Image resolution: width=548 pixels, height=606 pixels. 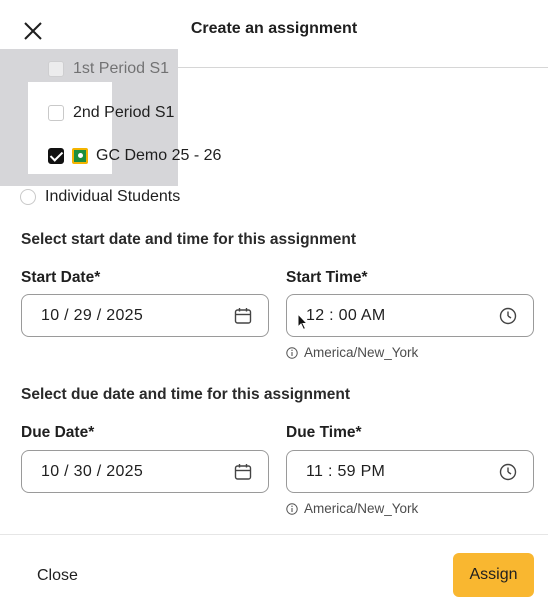 I want to click on individual-students-radio, so click(x=28, y=197).